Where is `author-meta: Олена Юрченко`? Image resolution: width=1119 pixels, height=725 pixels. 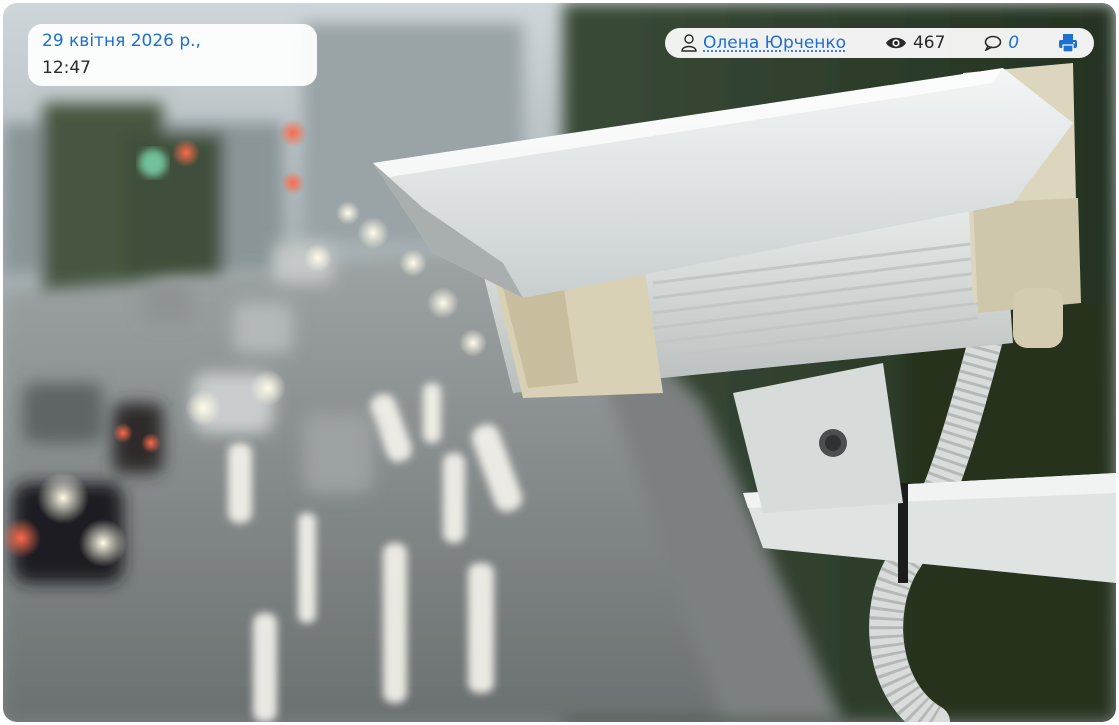 author-meta: Олена Юрченко is located at coordinates (763, 43).